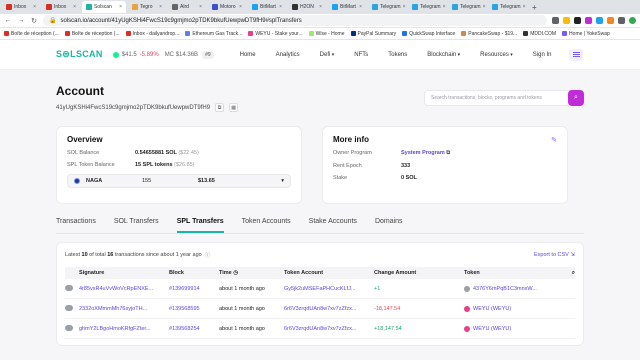 The image size is (640, 360). I want to click on bookmark-star-icon, so click(566, 20).